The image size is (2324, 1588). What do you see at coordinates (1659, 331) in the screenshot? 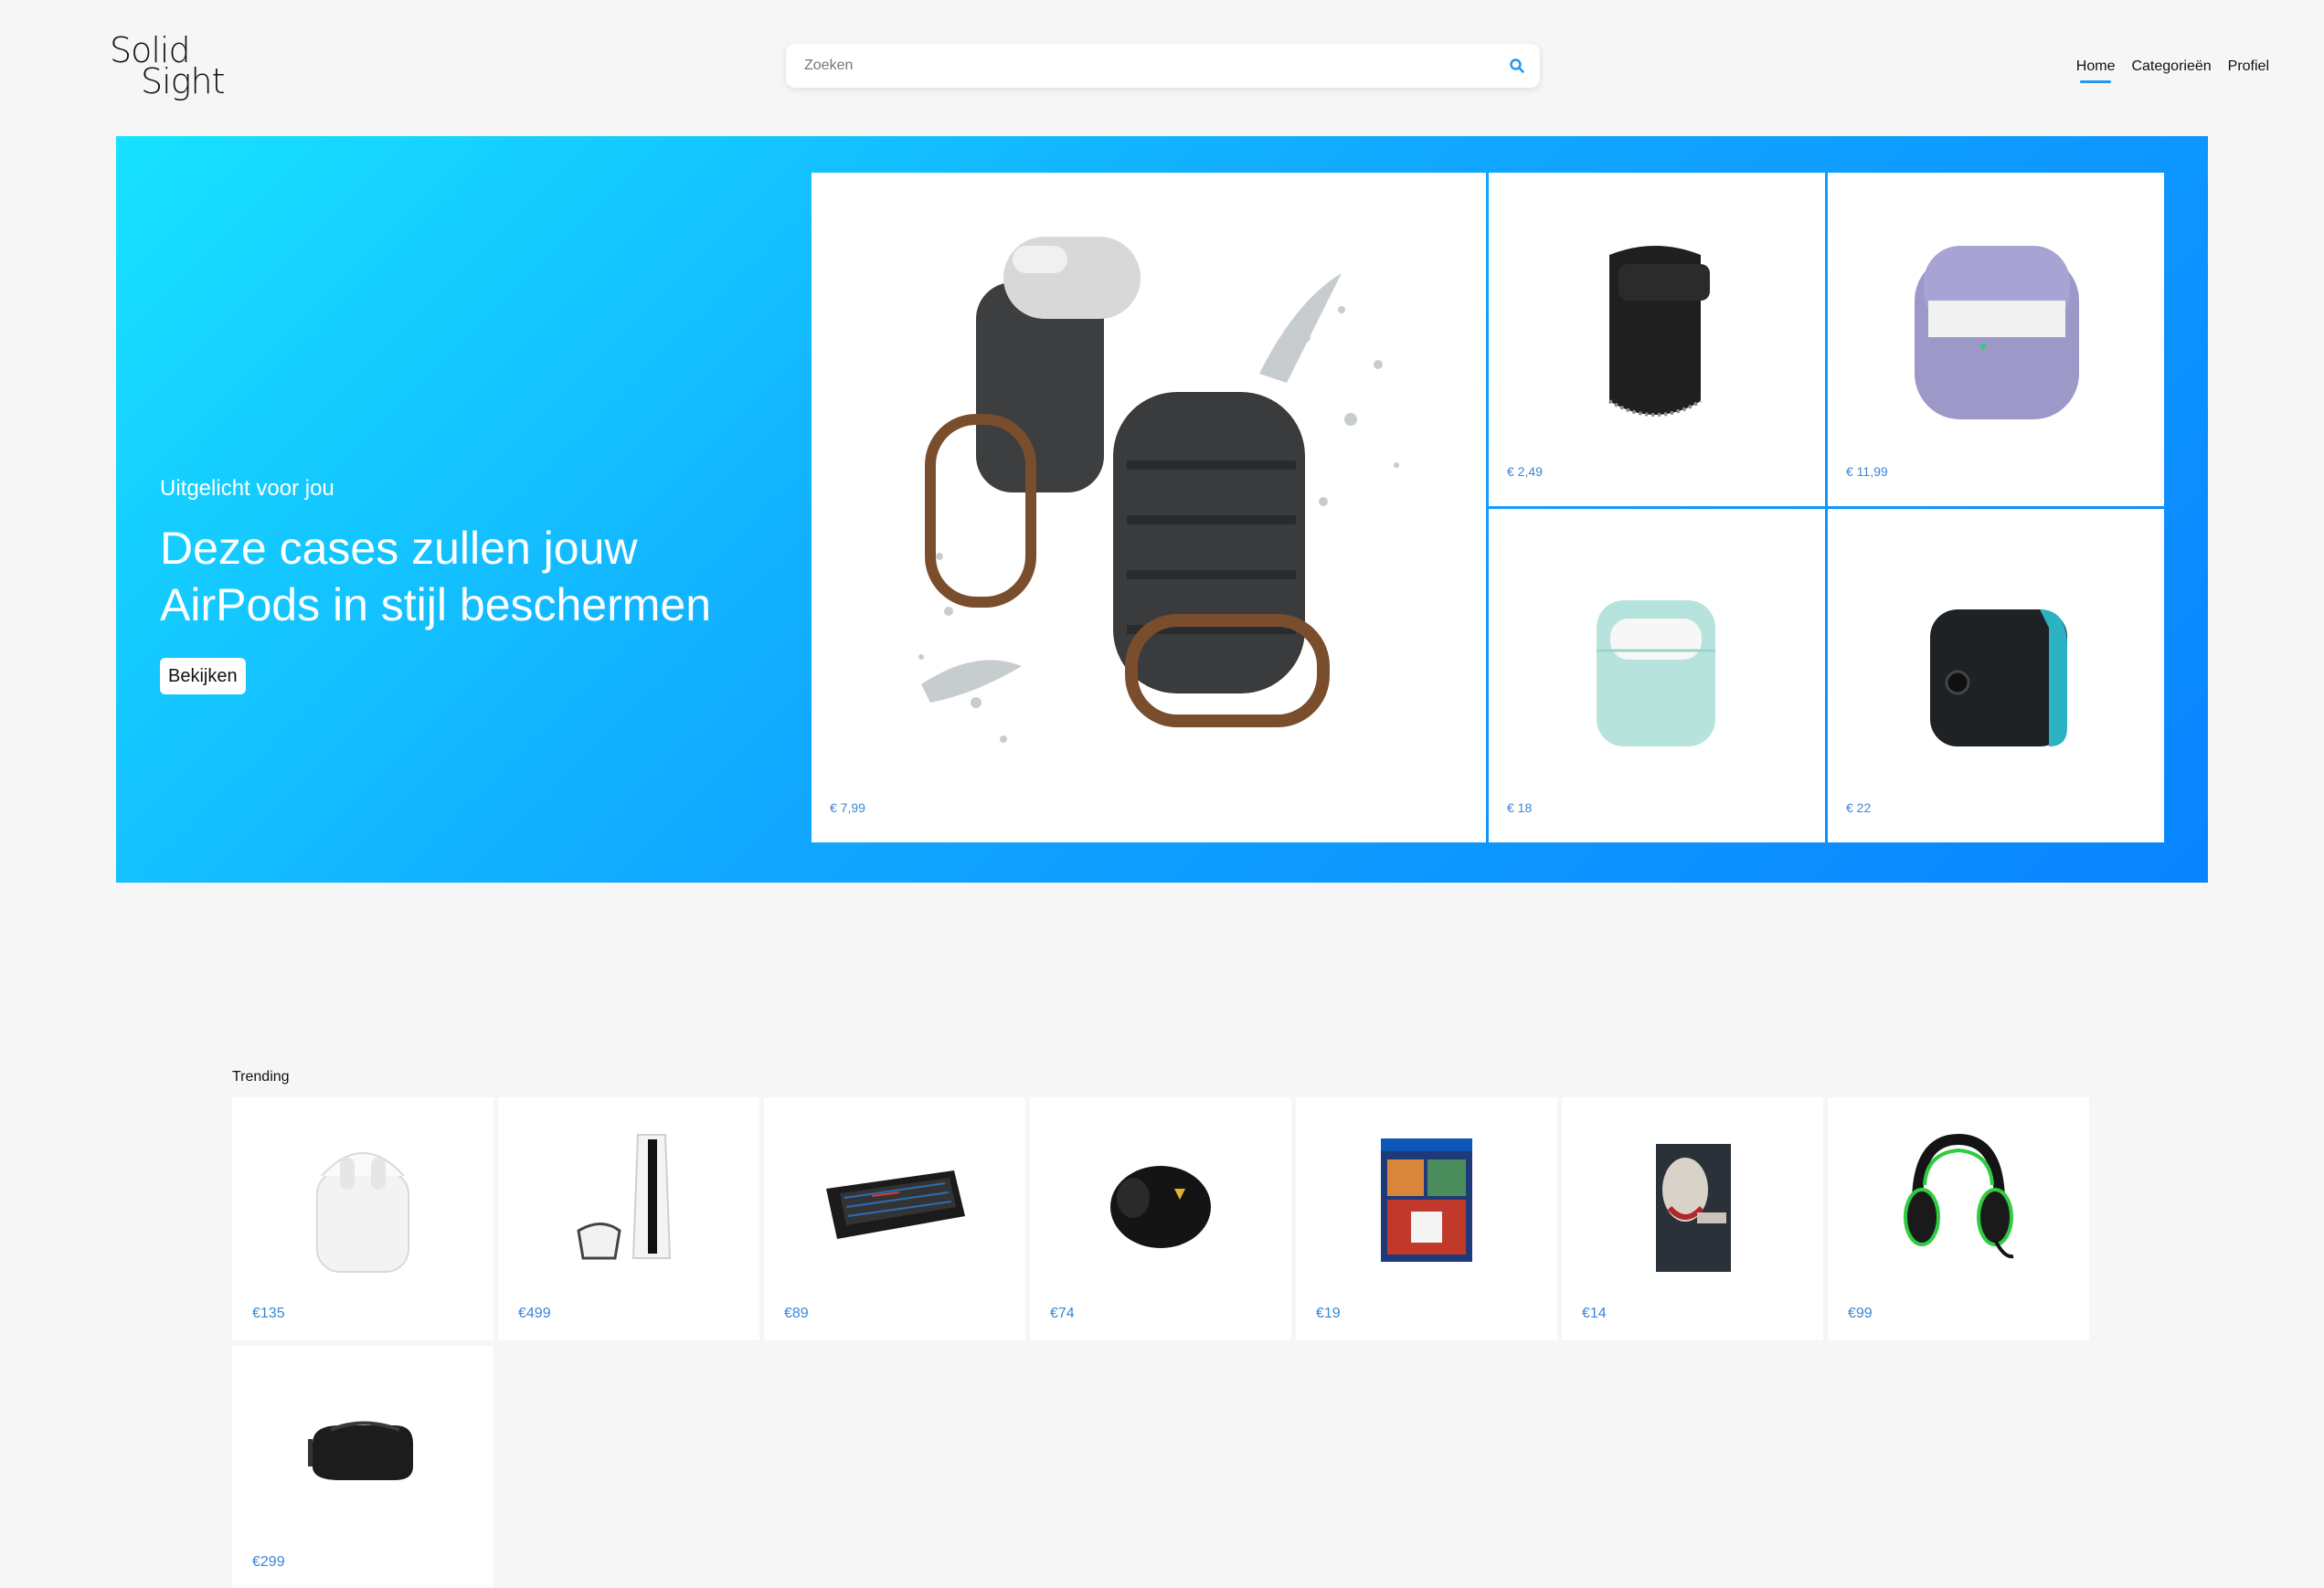
I see `leather-airpods-pouch-image` at bounding box center [1659, 331].